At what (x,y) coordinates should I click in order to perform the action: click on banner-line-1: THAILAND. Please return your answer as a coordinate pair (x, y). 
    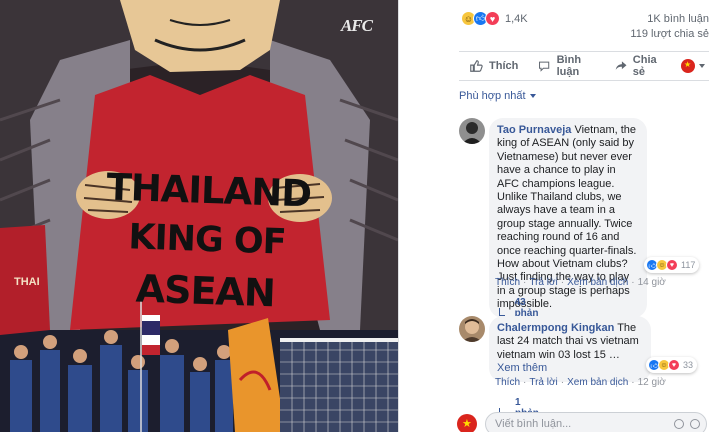
    Looking at the image, I should click on (208, 190).